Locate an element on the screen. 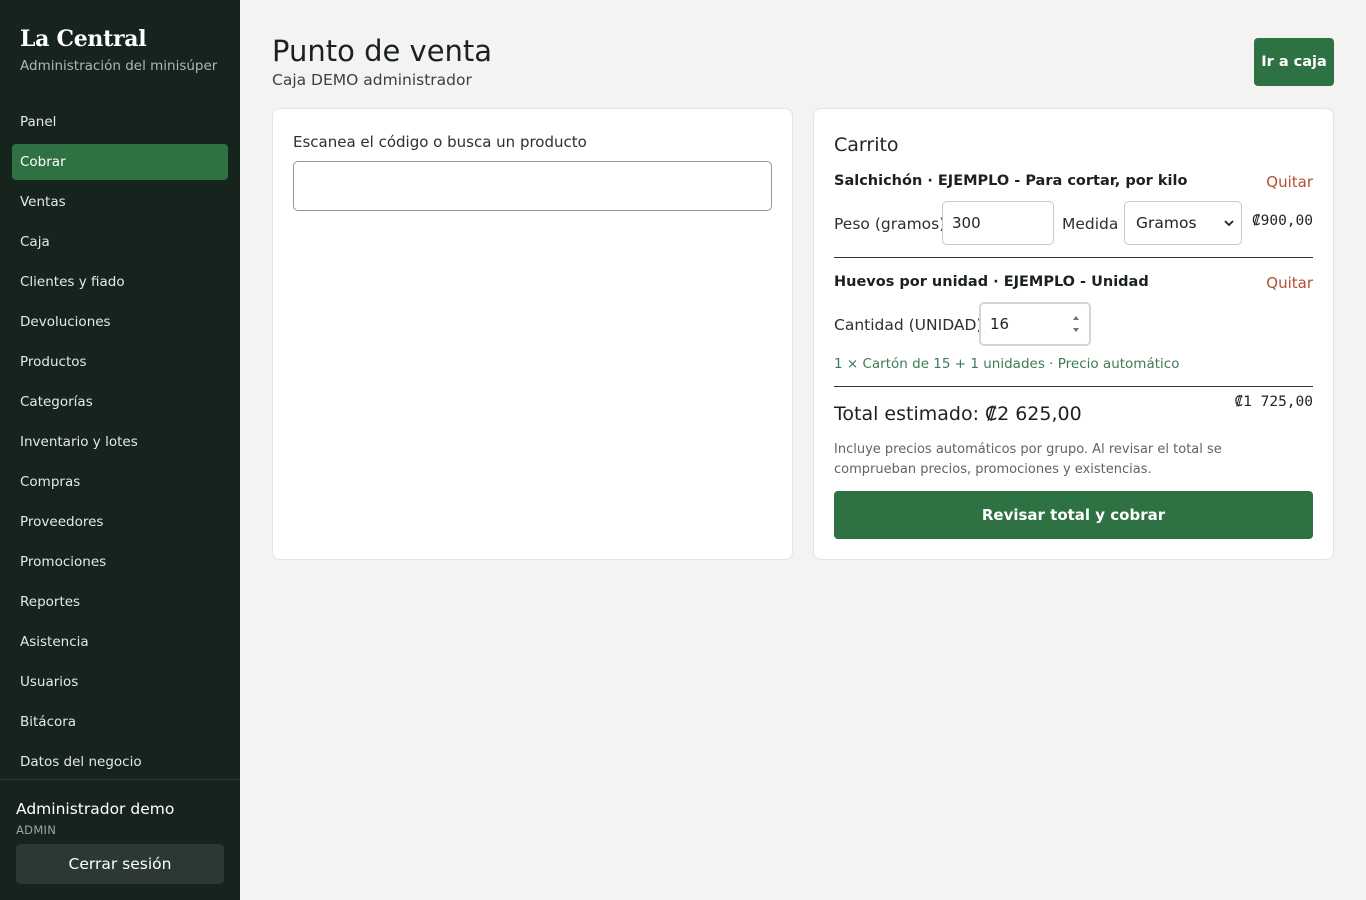 This screenshot has width=1366, height=900. chevron-down-icon is located at coordinates (1229, 223).